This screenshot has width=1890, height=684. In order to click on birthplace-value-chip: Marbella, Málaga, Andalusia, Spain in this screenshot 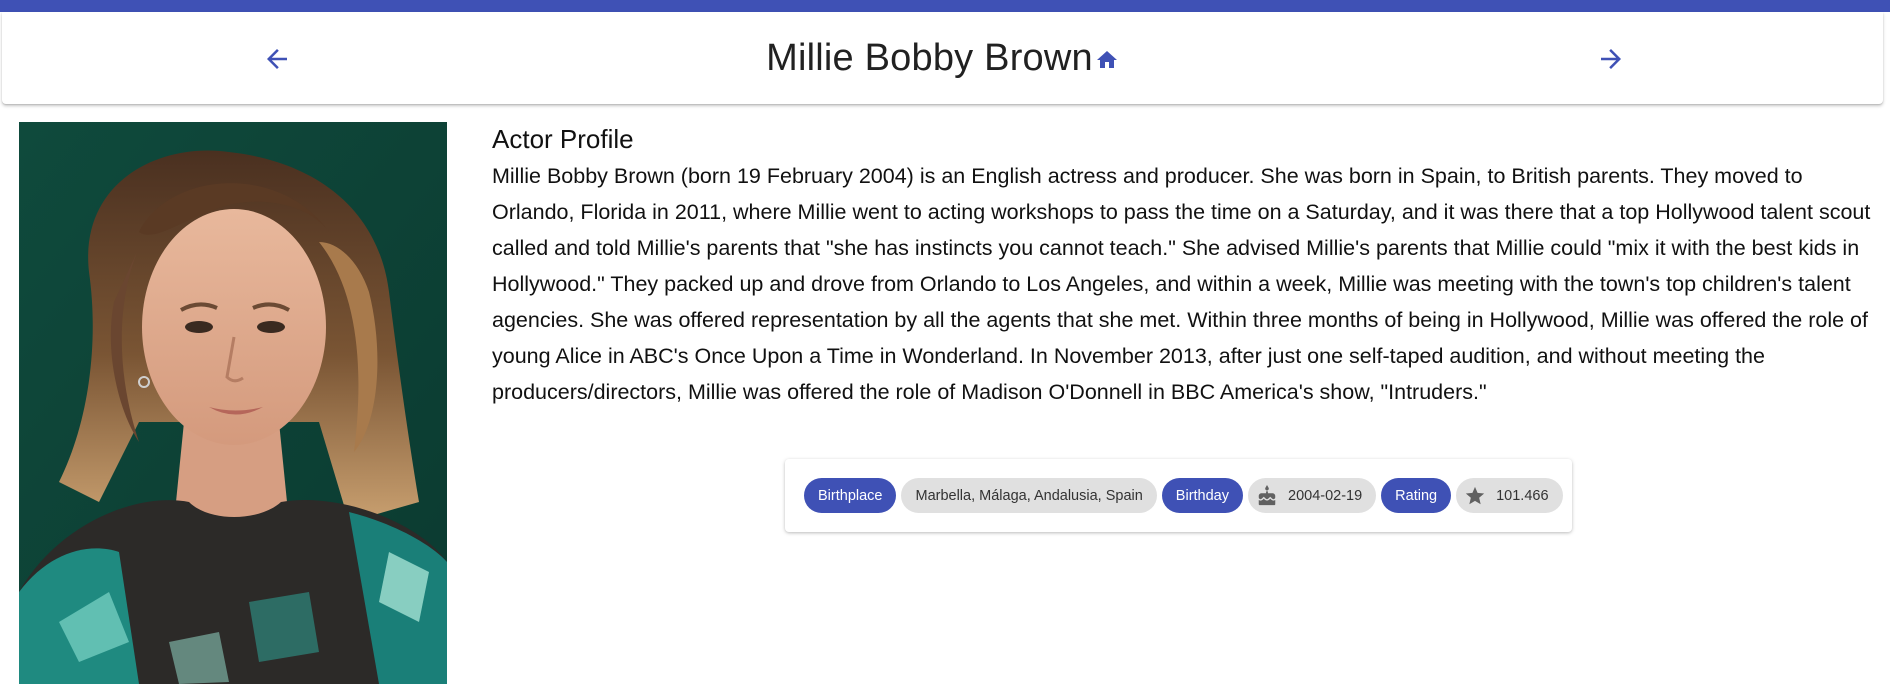, I will do `click(1029, 495)`.